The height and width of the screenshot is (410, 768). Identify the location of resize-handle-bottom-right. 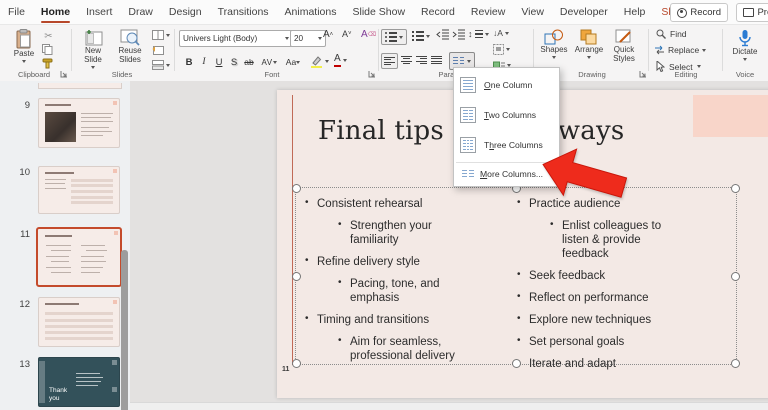
(735, 363).